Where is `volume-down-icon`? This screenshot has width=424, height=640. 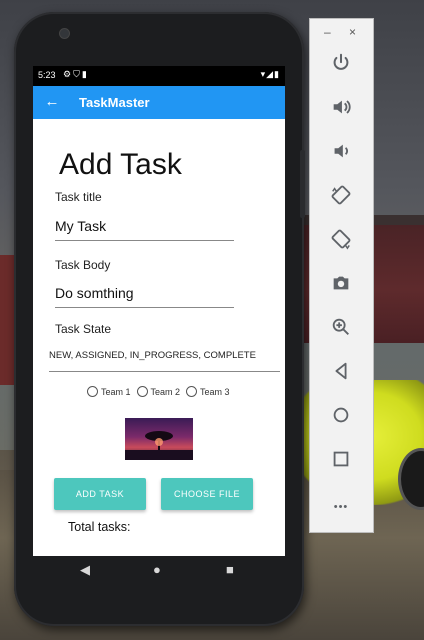
volume-down-icon is located at coordinates (341, 155).